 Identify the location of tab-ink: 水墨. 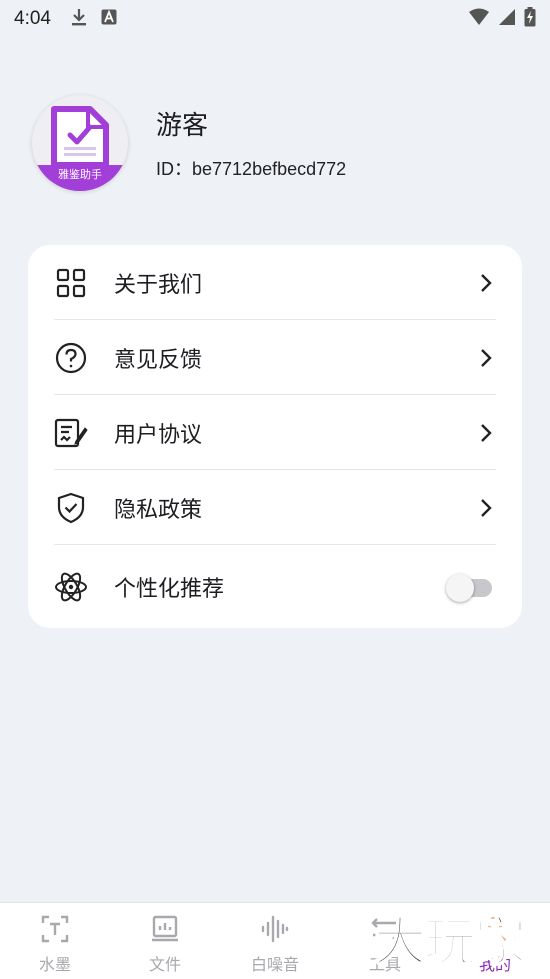
(55, 944).